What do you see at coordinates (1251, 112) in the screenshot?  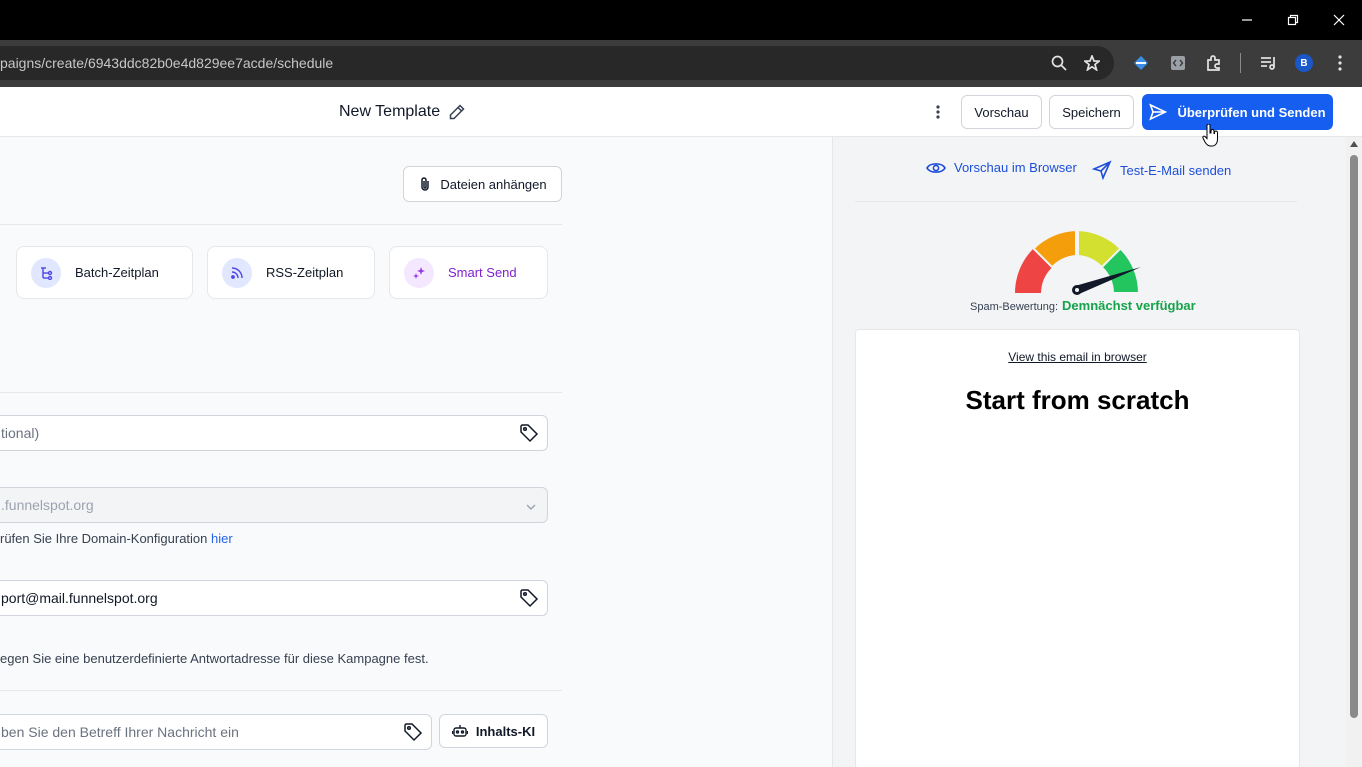 I see `review-and-send-label: Überprüfen und Senden` at bounding box center [1251, 112].